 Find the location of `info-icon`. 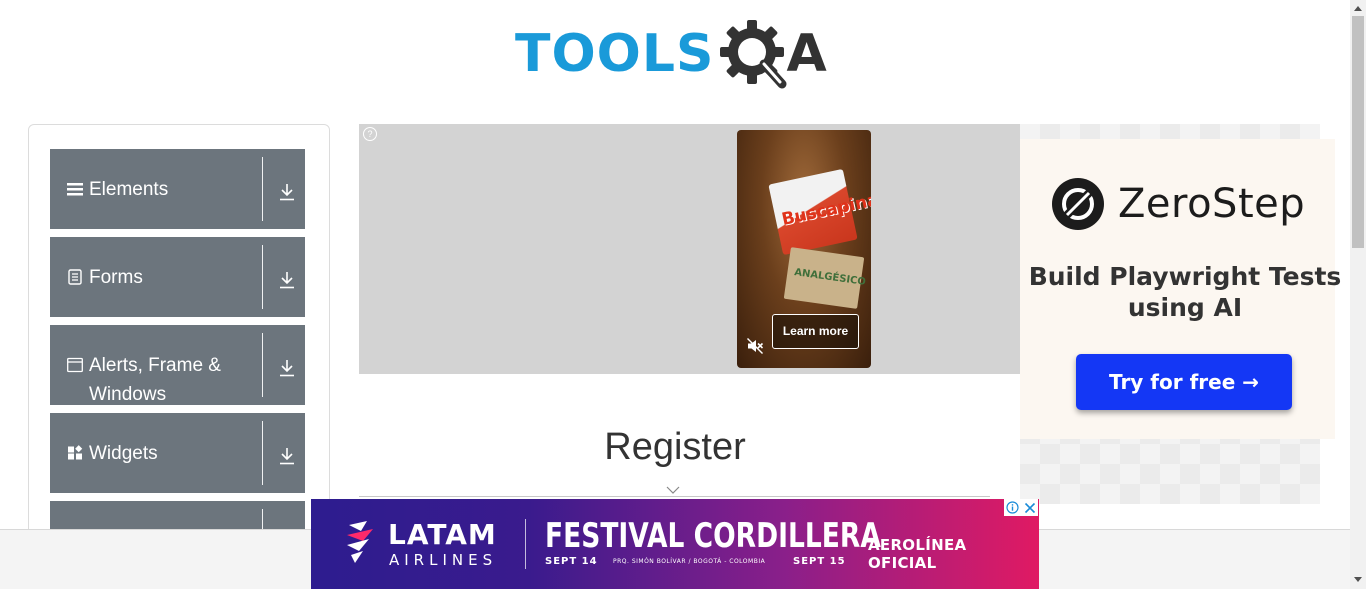

info-icon is located at coordinates (1012, 507).